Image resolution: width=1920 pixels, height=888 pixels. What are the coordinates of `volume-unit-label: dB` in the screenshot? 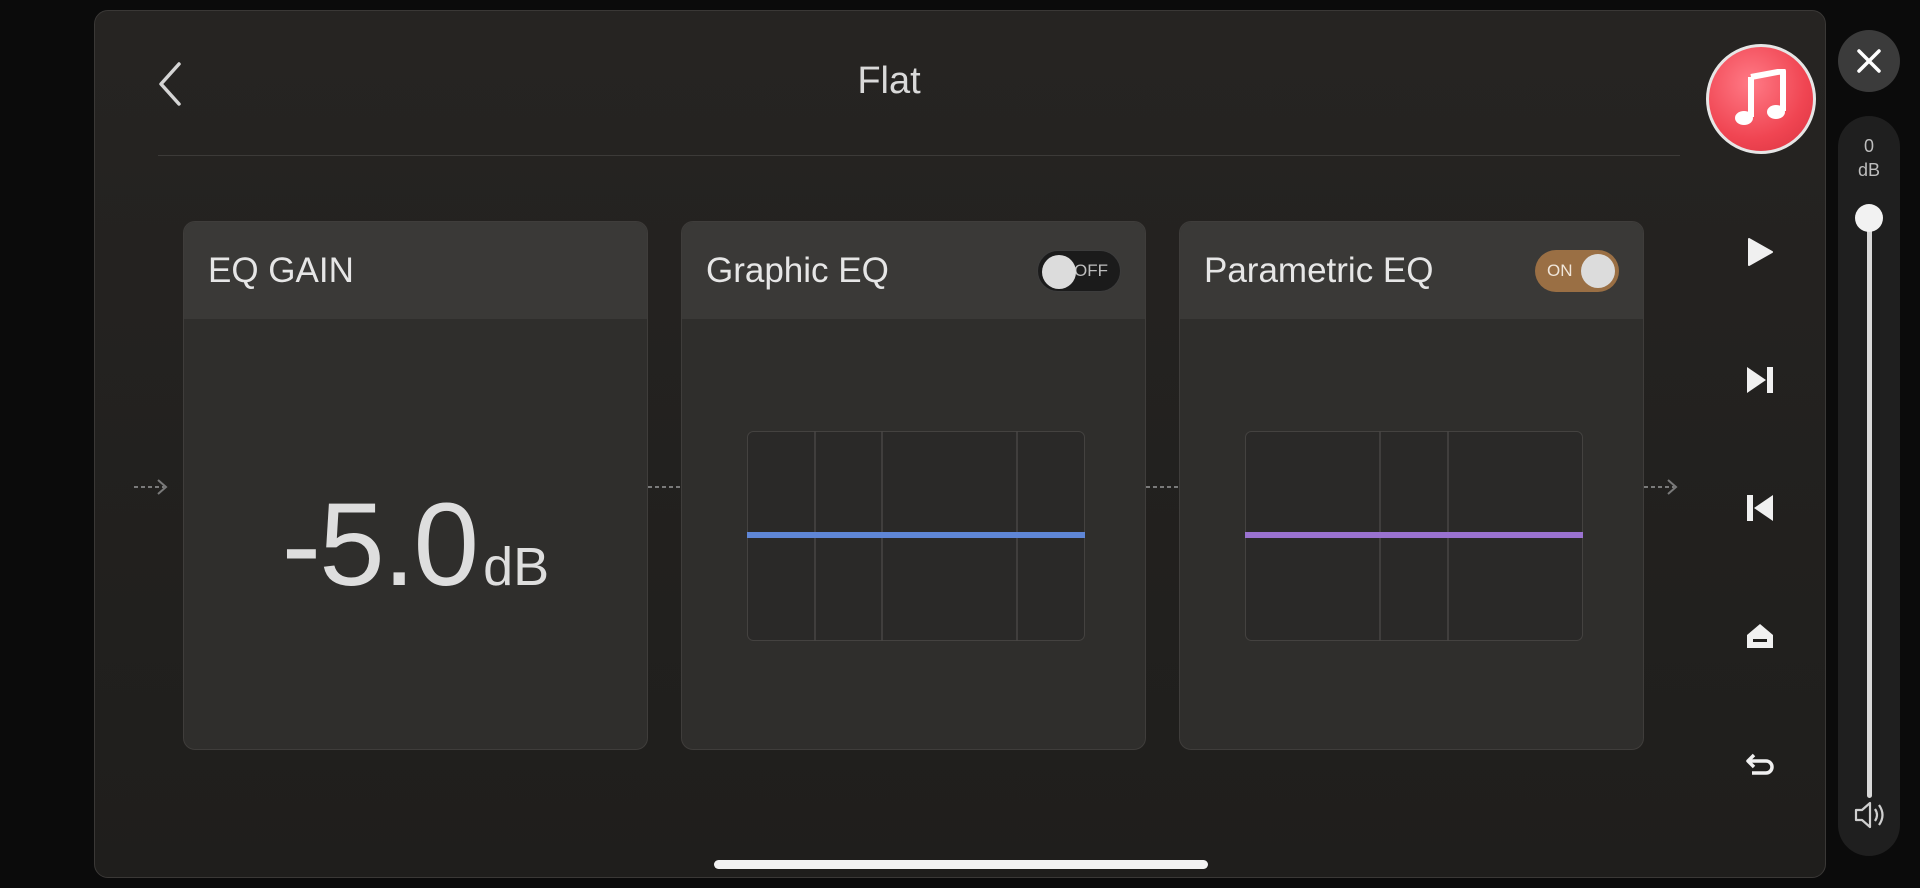 It's located at (1869, 170).